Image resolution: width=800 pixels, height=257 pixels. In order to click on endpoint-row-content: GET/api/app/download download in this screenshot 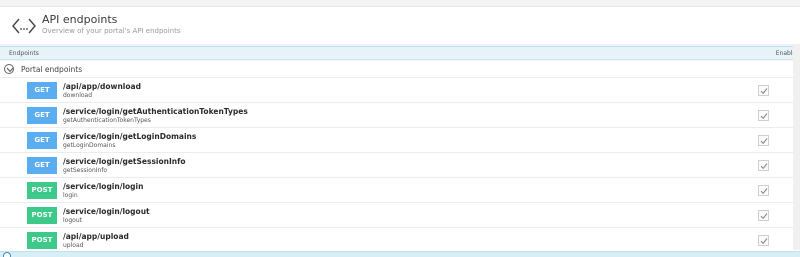, I will do `click(413, 90)`.